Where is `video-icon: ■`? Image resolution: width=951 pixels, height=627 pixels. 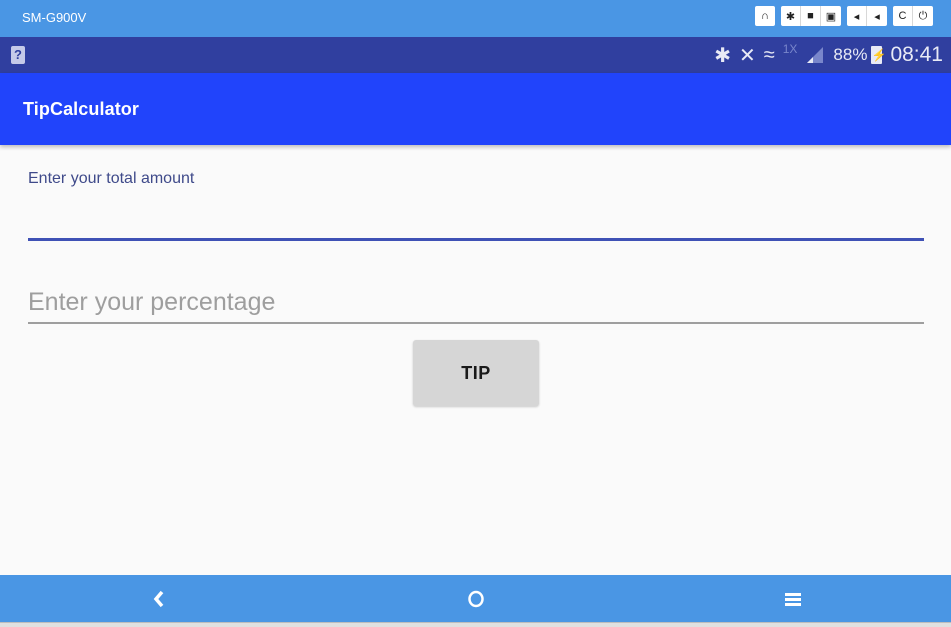 video-icon: ■ is located at coordinates (811, 16).